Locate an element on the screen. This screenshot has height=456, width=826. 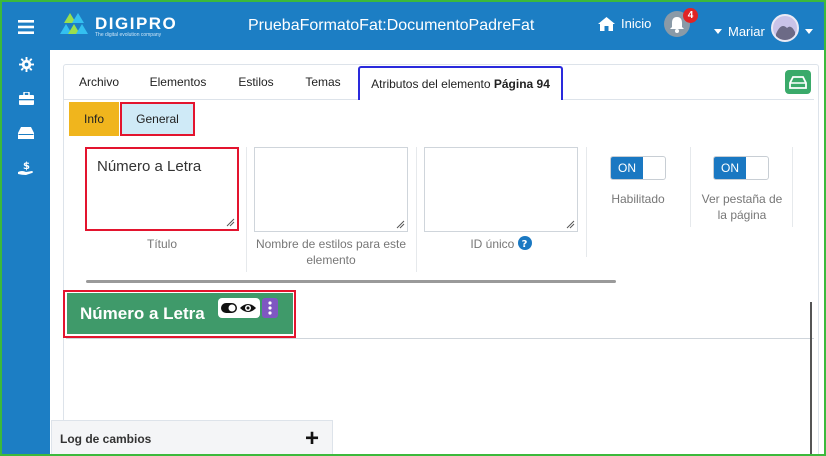
preview-body-divider is located at coordinates (440, 338).